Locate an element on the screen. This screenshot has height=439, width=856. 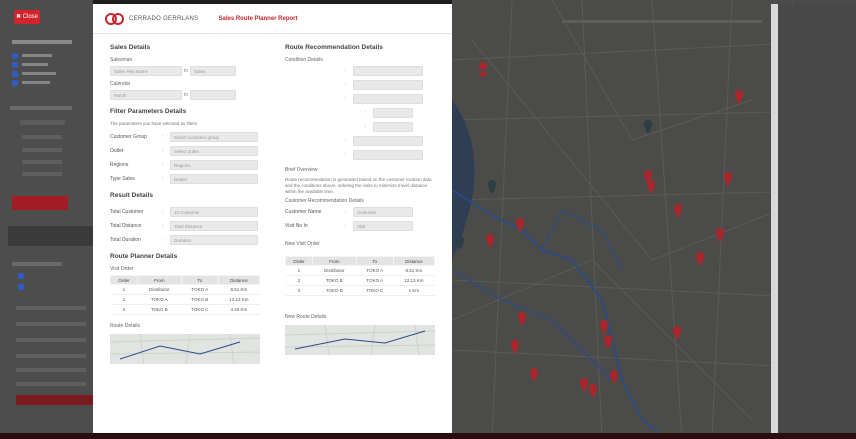
route-line is located at coordinates (582, 240).